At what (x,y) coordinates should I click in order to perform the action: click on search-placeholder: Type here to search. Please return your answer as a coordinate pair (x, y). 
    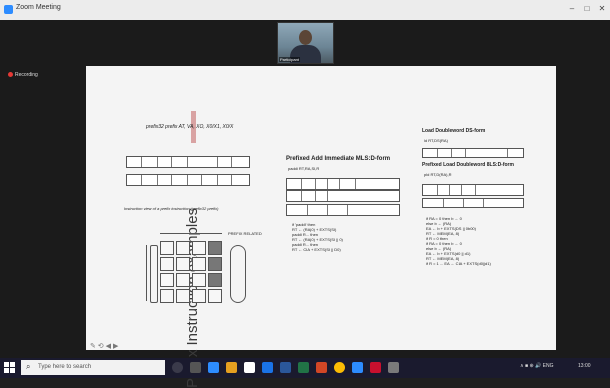
    Looking at the image, I should click on (65, 367).